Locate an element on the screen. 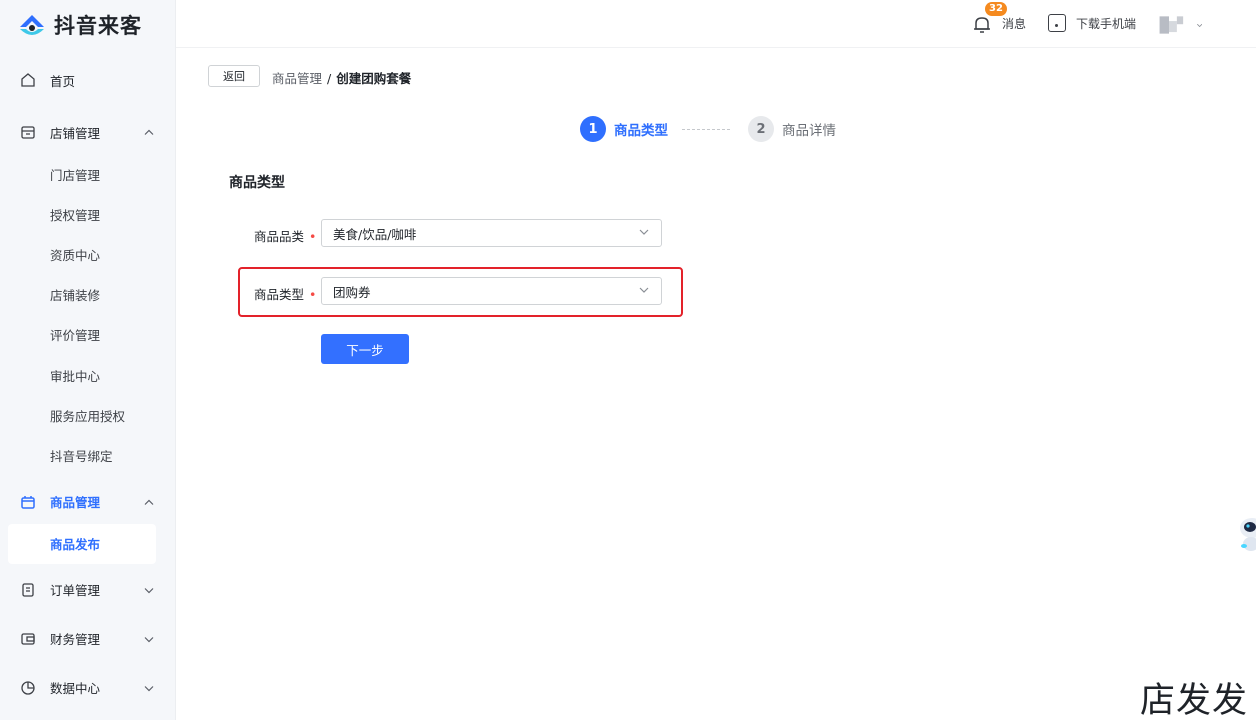 The width and height of the screenshot is (1256, 720). mobile-download-icon is located at coordinates (1057, 23).